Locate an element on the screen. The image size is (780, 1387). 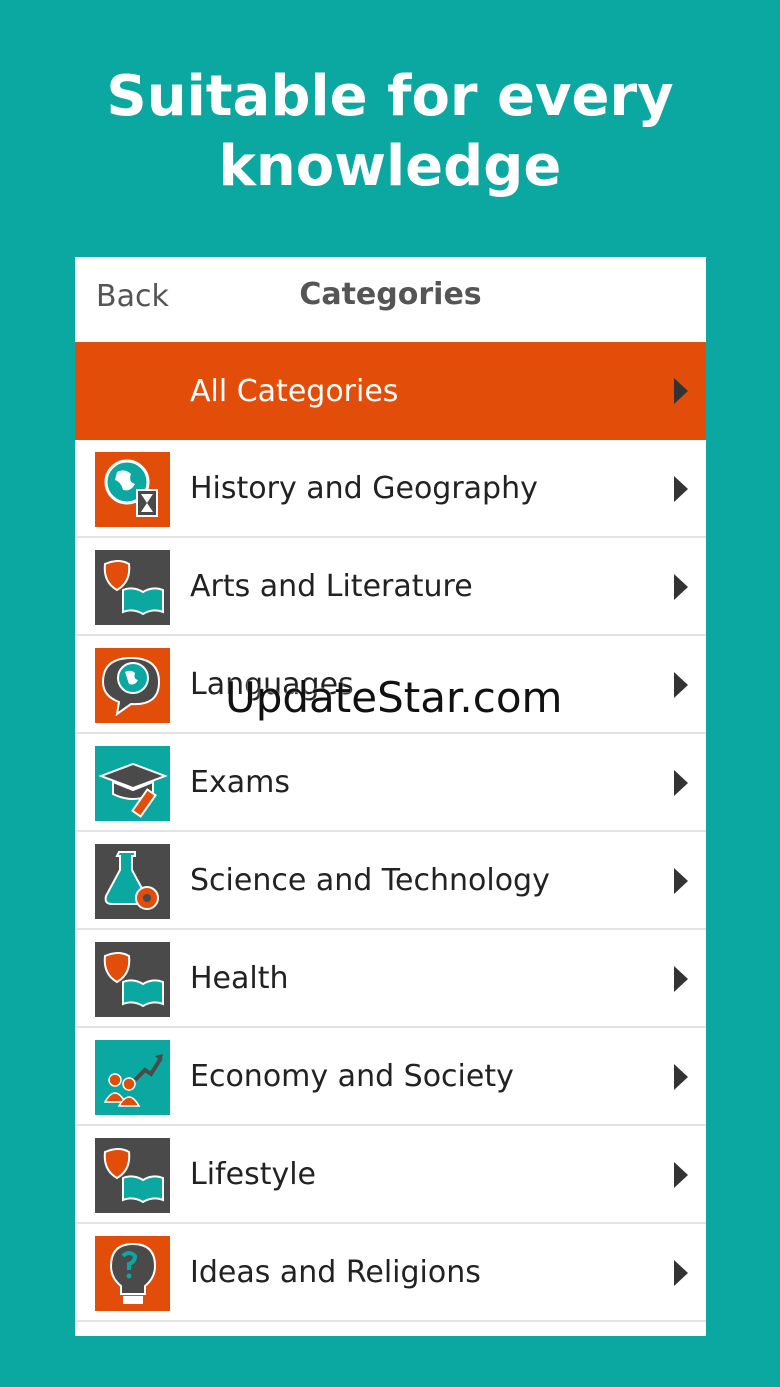
category-label: Health is located at coordinates (239, 978).